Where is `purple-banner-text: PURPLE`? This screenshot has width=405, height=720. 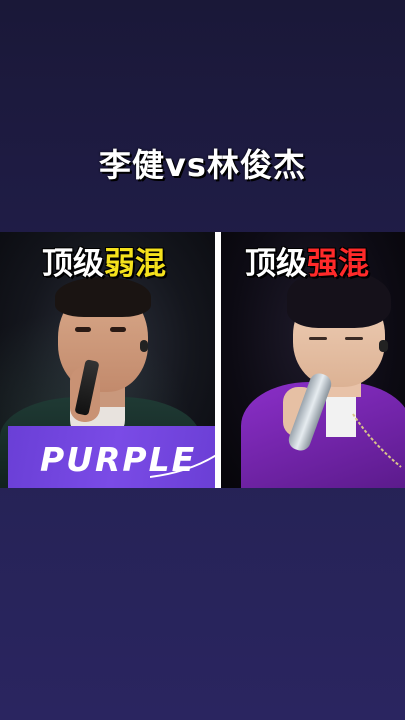
purple-banner-text: PURPLE is located at coordinates (118, 459).